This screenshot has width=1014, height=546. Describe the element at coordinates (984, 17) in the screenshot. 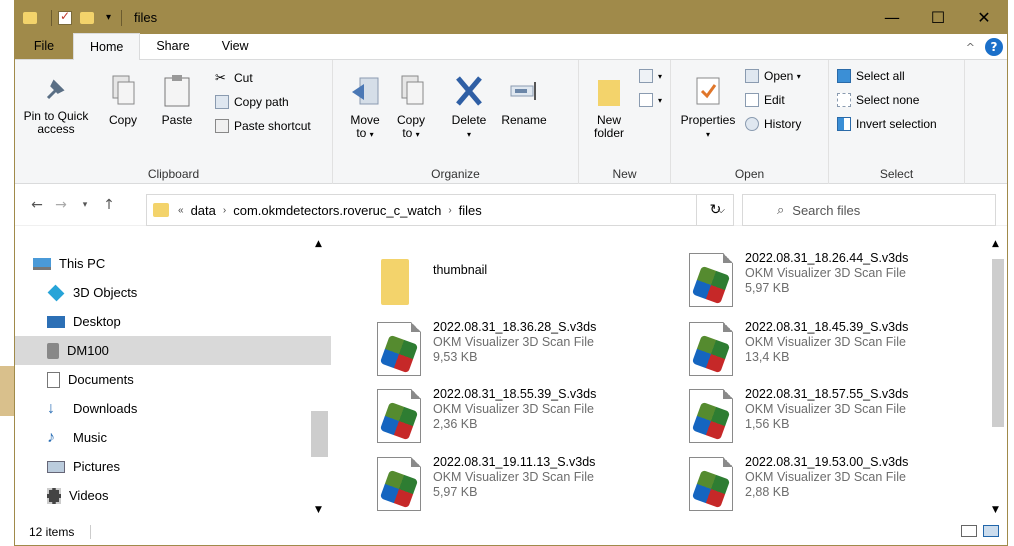

I see `close-button: ✕` at that location.